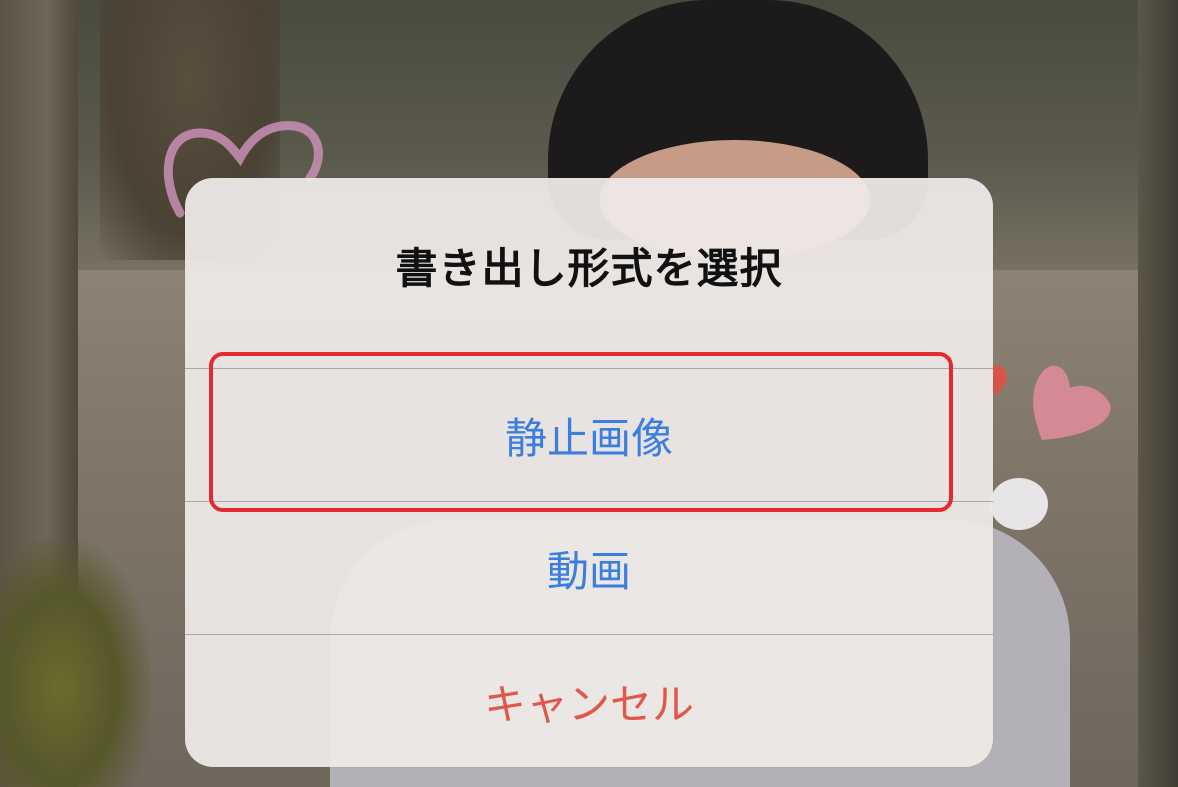 Image resolution: width=1178 pixels, height=787 pixels. Describe the element at coordinates (1158, 393) in the screenshot. I see `right-tree-trunk` at that location.